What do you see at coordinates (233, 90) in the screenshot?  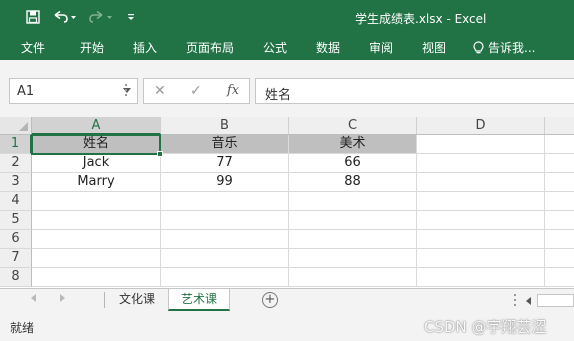 I see `insert-function-icon: fx` at bounding box center [233, 90].